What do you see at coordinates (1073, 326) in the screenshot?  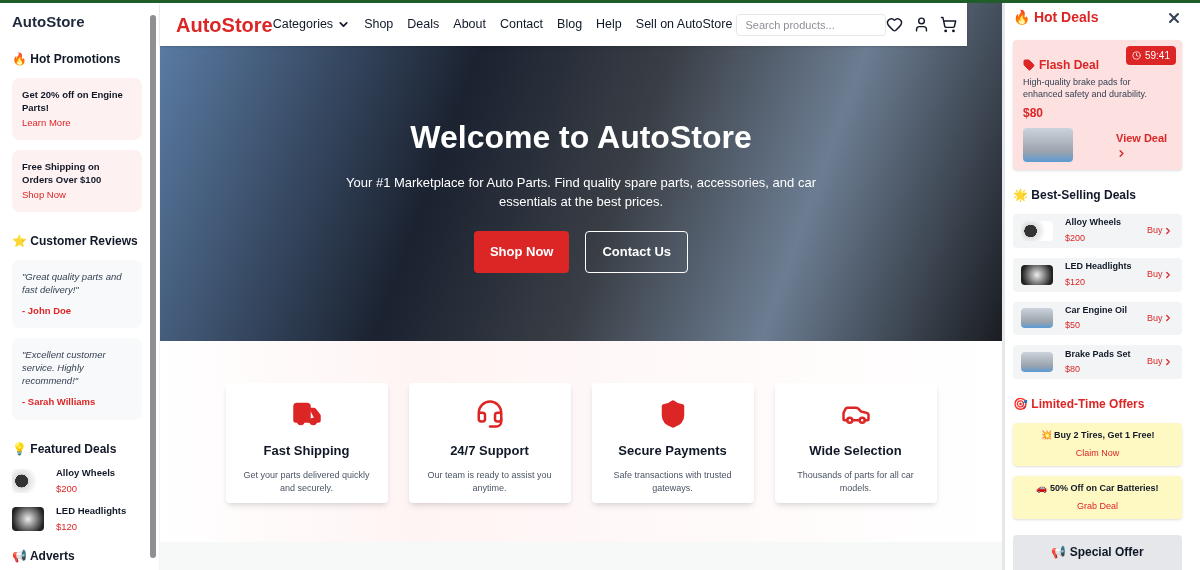 I see `deal-price: $50` at bounding box center [1073, 326].